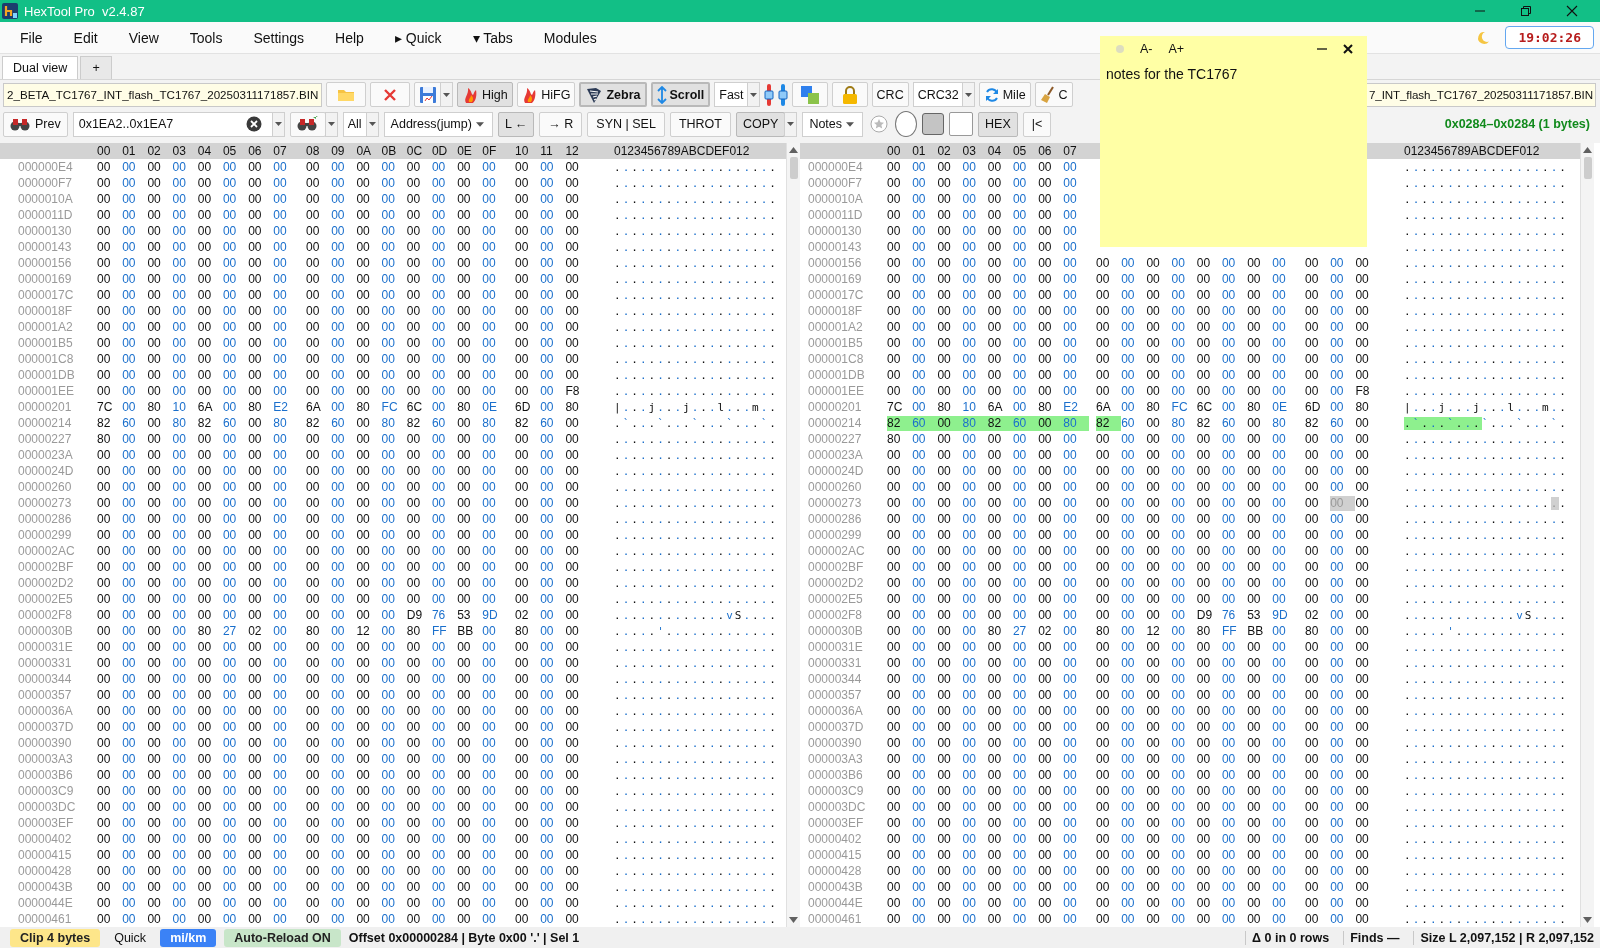 The width and height of the screenshot is (1600, 948). I want to click on byte-cell: 6C, so click(419, 407).